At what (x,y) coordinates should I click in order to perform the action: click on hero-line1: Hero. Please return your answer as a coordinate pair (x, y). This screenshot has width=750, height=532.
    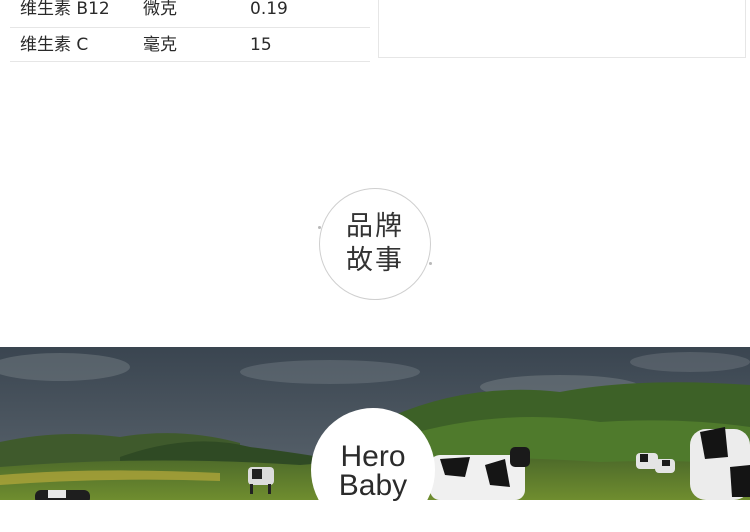
    Looking at the image, I should click on (373, 456).